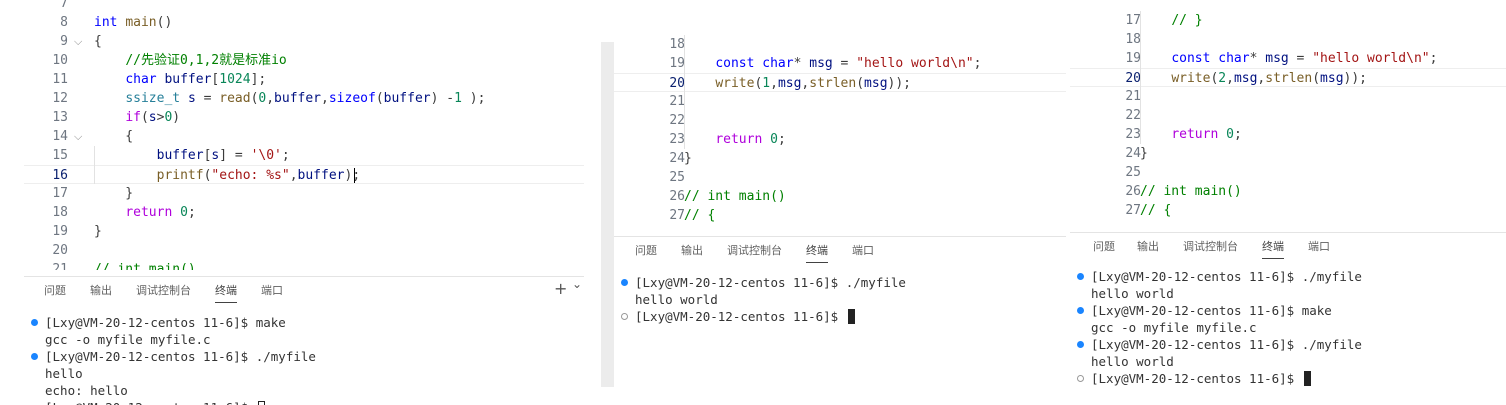  What do you see at coordinates (1206, 134) in the screenshot?
I see `code-text: return 0;` at bounding box center [1206, 134].